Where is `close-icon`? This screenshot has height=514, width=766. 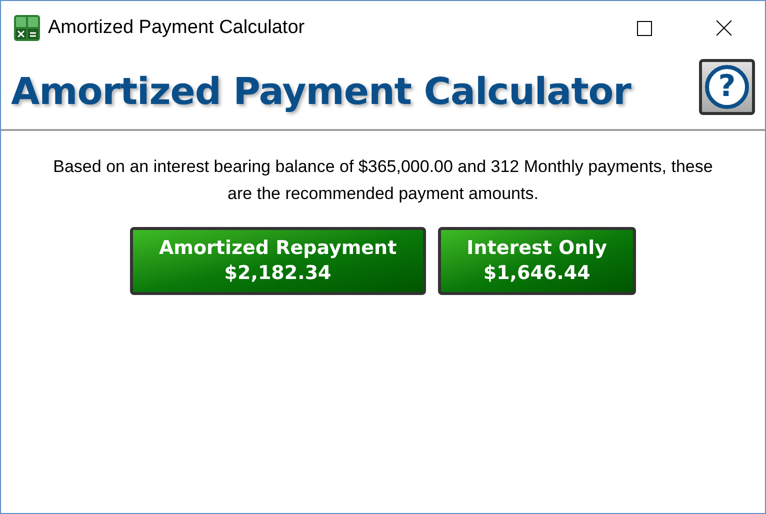 close-icon is located at coordinates (724, 28).